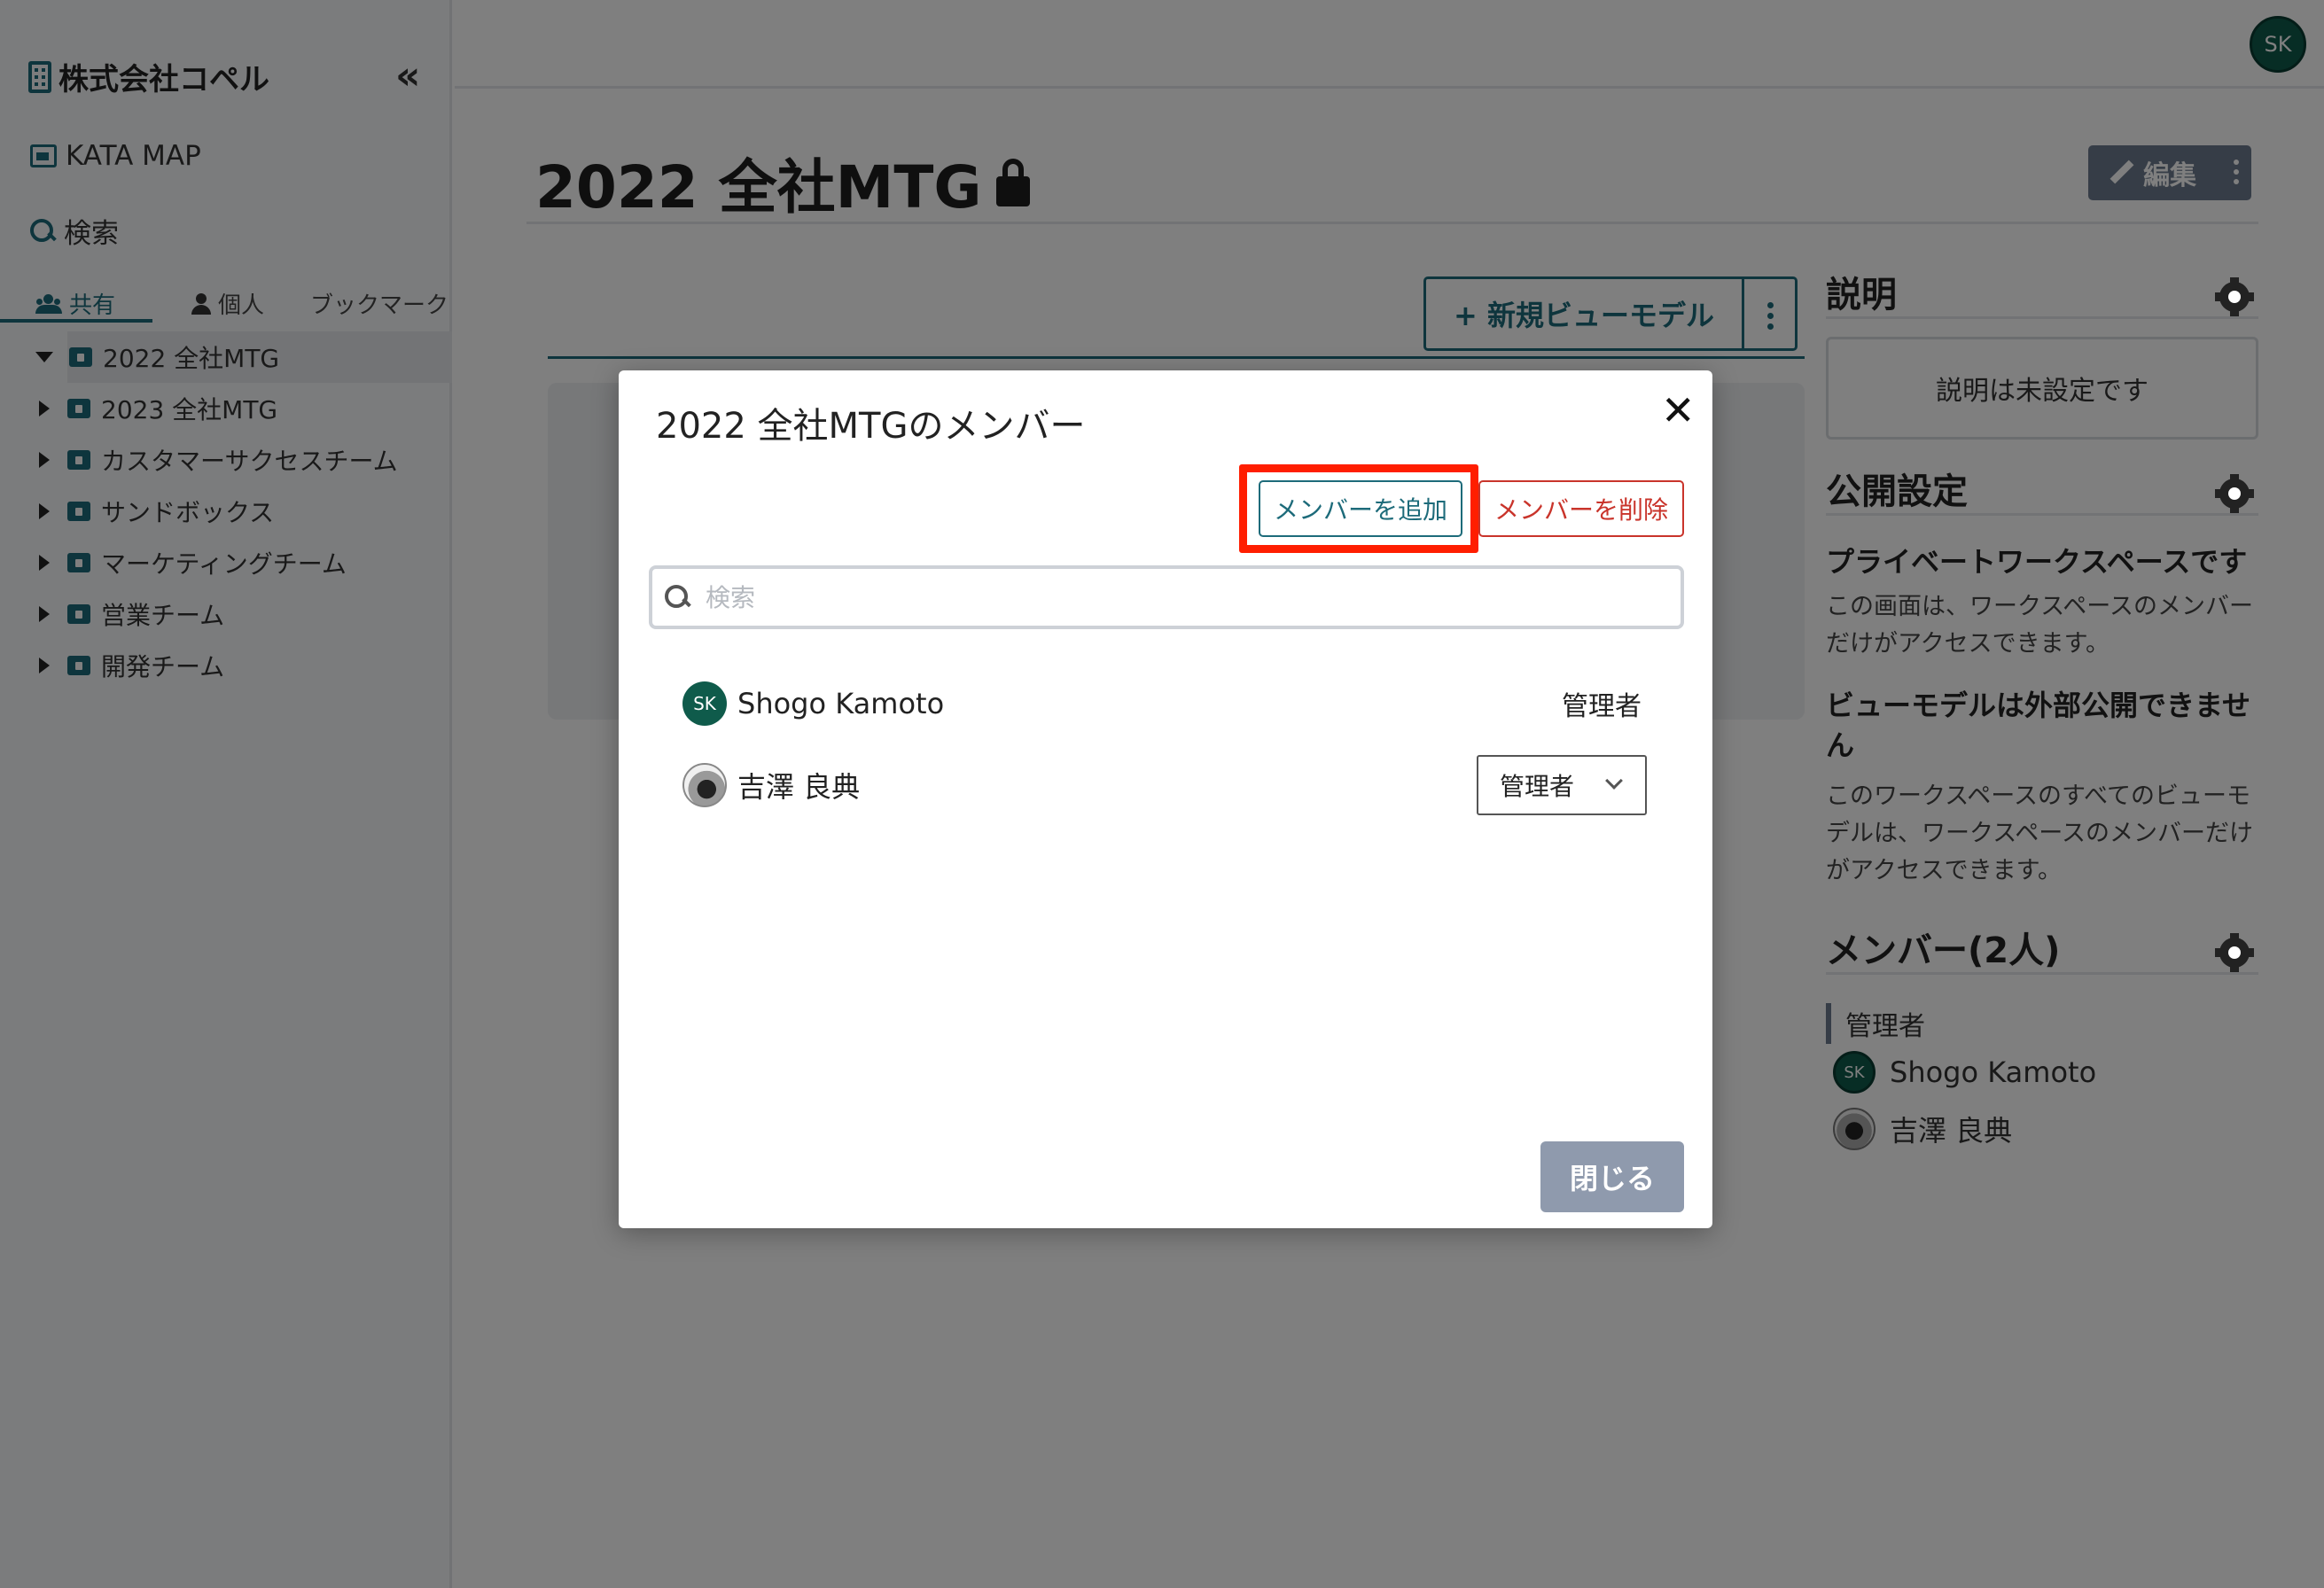 This screenshot has height=1588, width=2324. I want to click on member-role: 管理者, so click(1602, 706).